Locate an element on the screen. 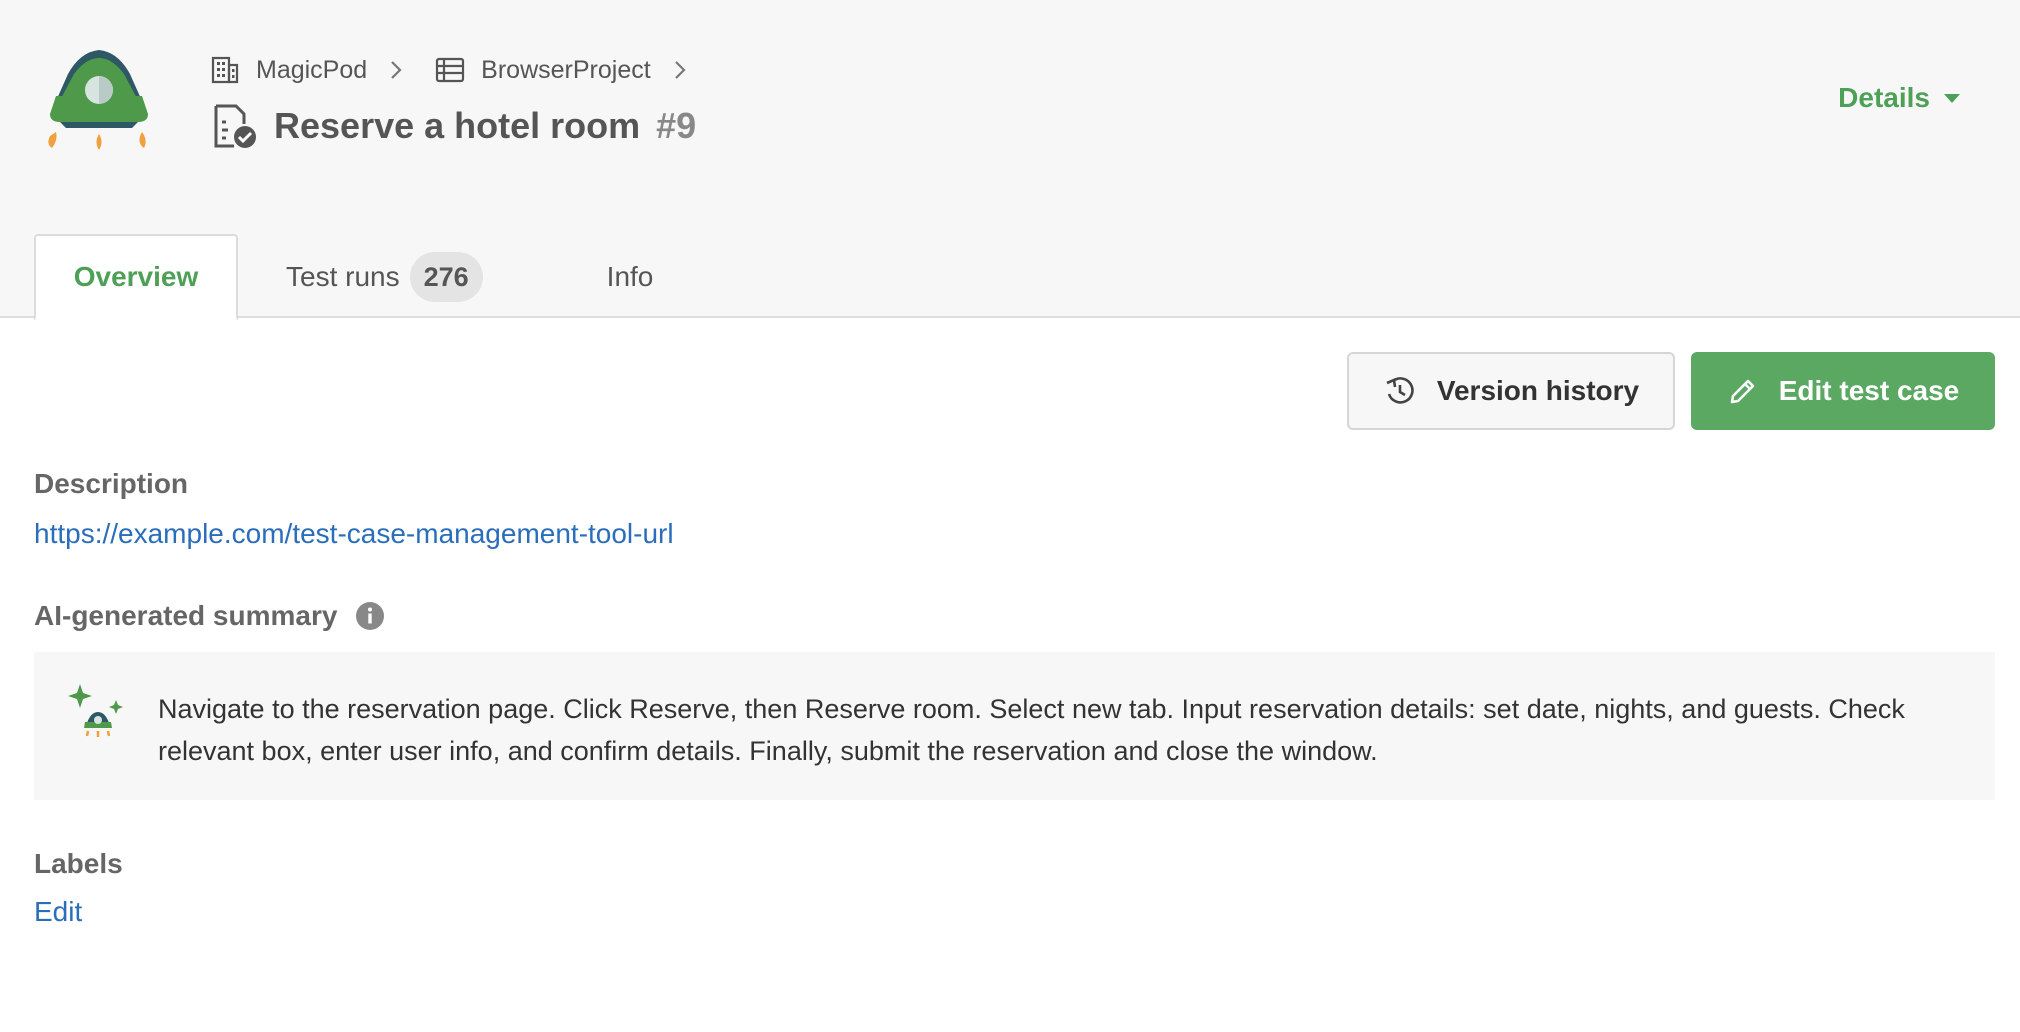  edit-test-case-label: Edit test case is located at coordinates (1869, 390).